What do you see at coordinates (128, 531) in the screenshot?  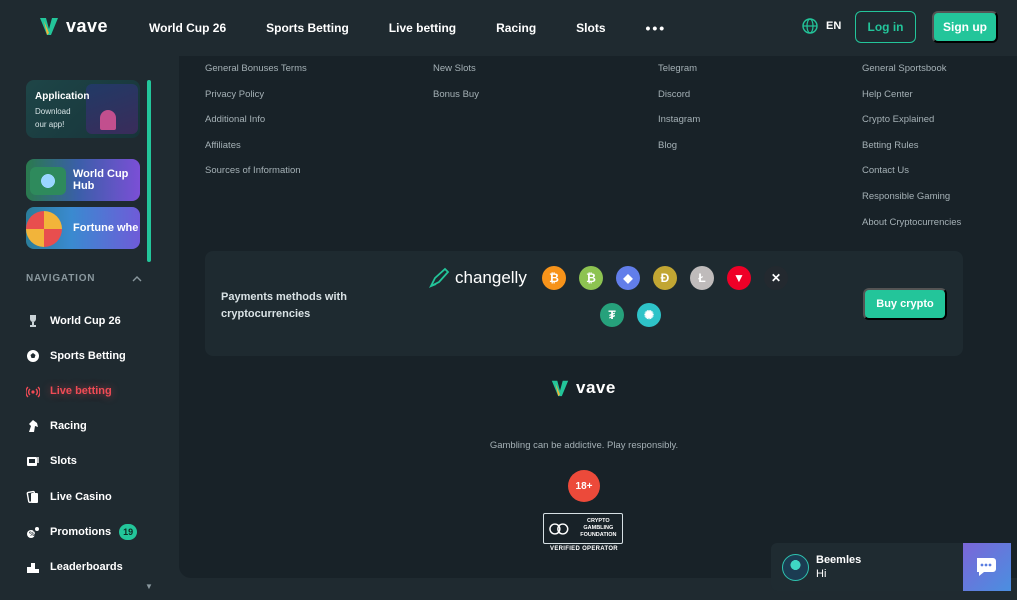 I see `promotions-count-badge: 19` at bounding box center [128, 531].